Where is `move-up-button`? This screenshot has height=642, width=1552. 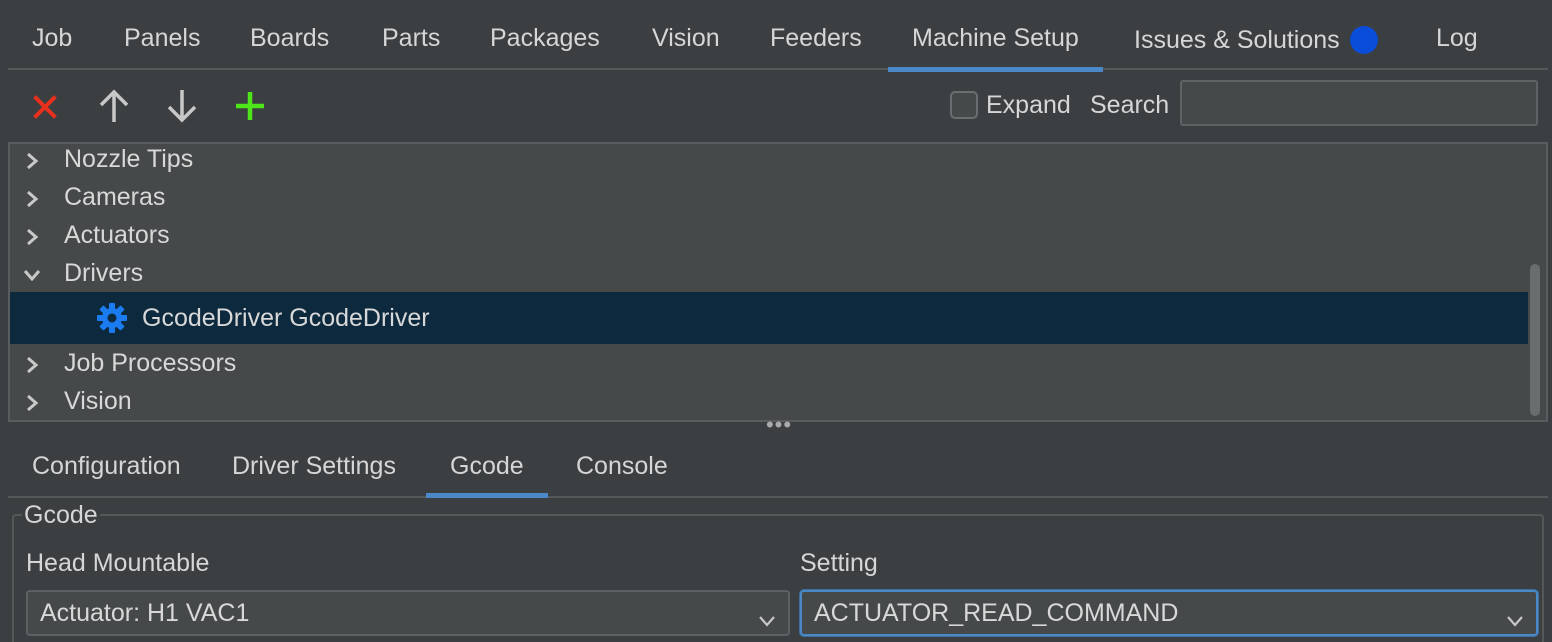
move-up-button is located at coordinates (114, 106).